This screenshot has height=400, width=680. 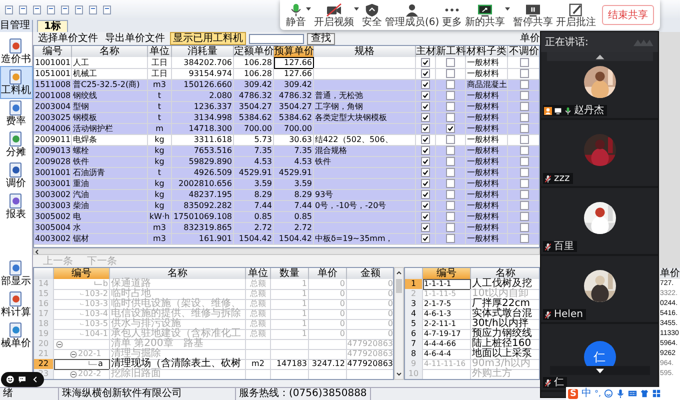 What do you see at coordinates (414, 334) in the screenshot?
I see `row-number: 6` at bounding box center [414, 334].